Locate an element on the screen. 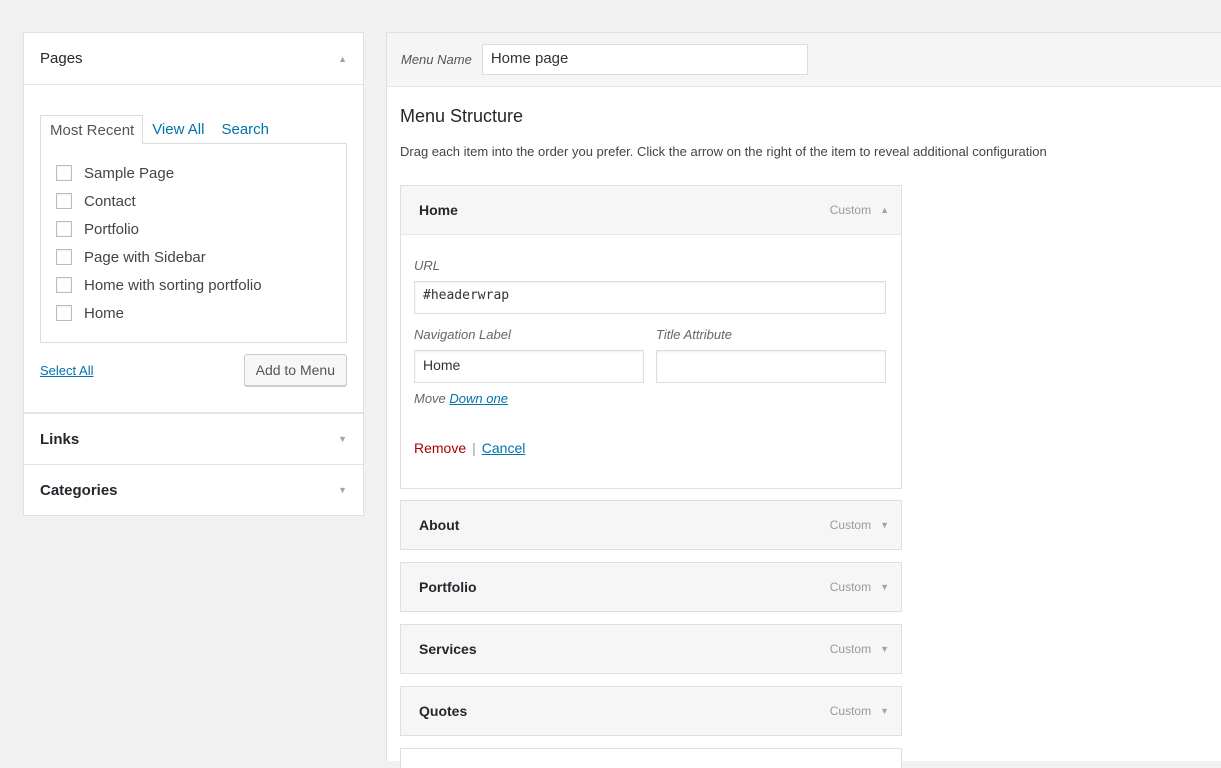 The image size is (1221, 768). page-option-label: Sample Page is located at coordinates (129, 173).